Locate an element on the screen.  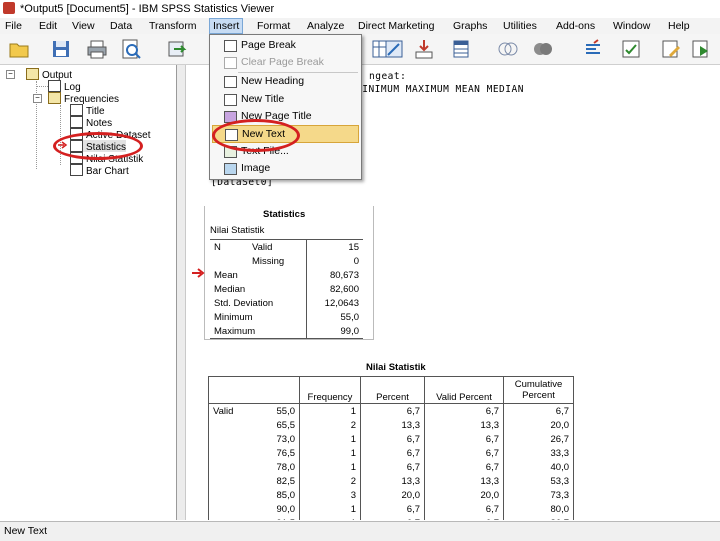
table-row: Mean 80,673 is located at coordinates (286, 275).